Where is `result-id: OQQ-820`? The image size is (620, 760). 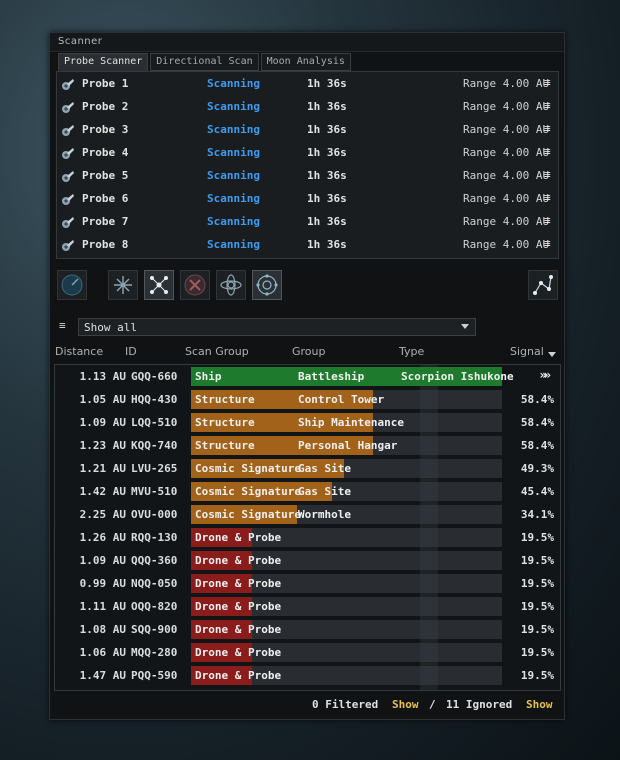 result-id: OQQ-820 is located at coordinates (154, 606).